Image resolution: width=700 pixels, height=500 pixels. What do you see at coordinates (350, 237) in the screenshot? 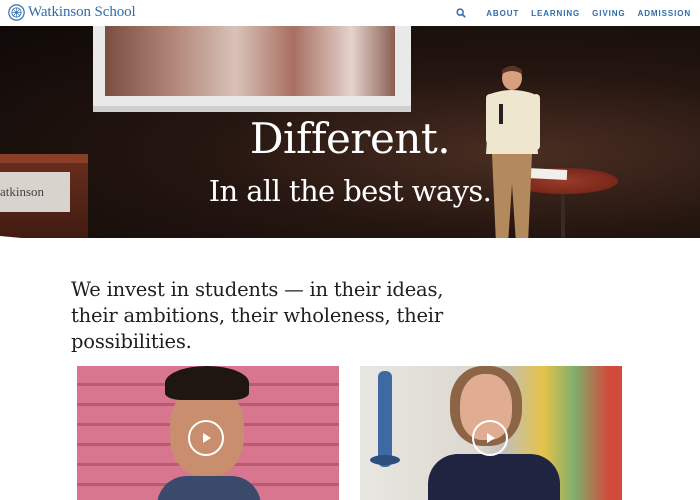
I see `hero-curve-divider` at bounding box center [350, 237].